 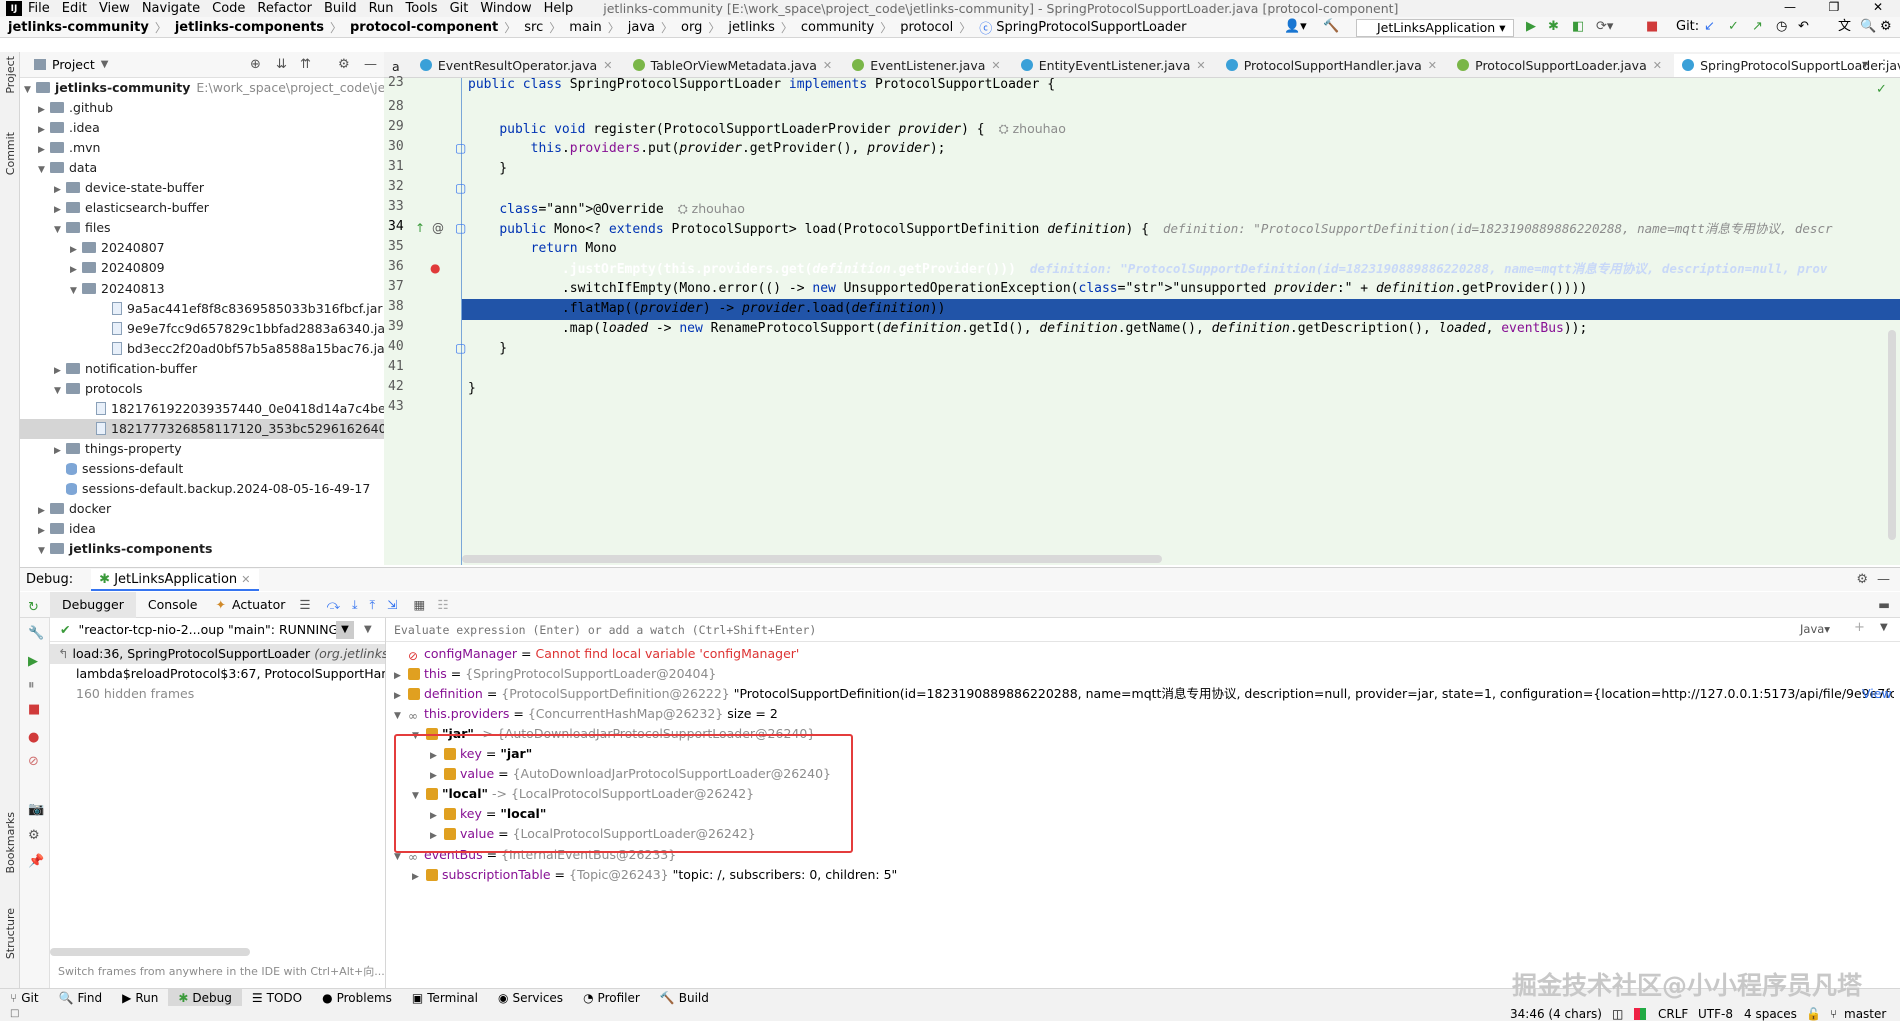 I want to click on menu-code: Code, so click(x=228, y=8).